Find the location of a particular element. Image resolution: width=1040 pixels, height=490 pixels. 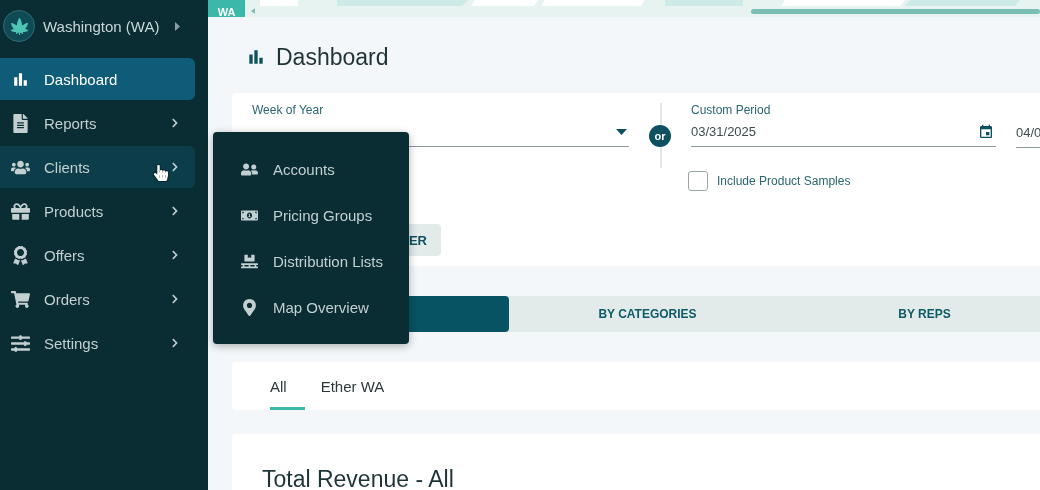

field-label: Custom Period is located at coordinates (731, 110).